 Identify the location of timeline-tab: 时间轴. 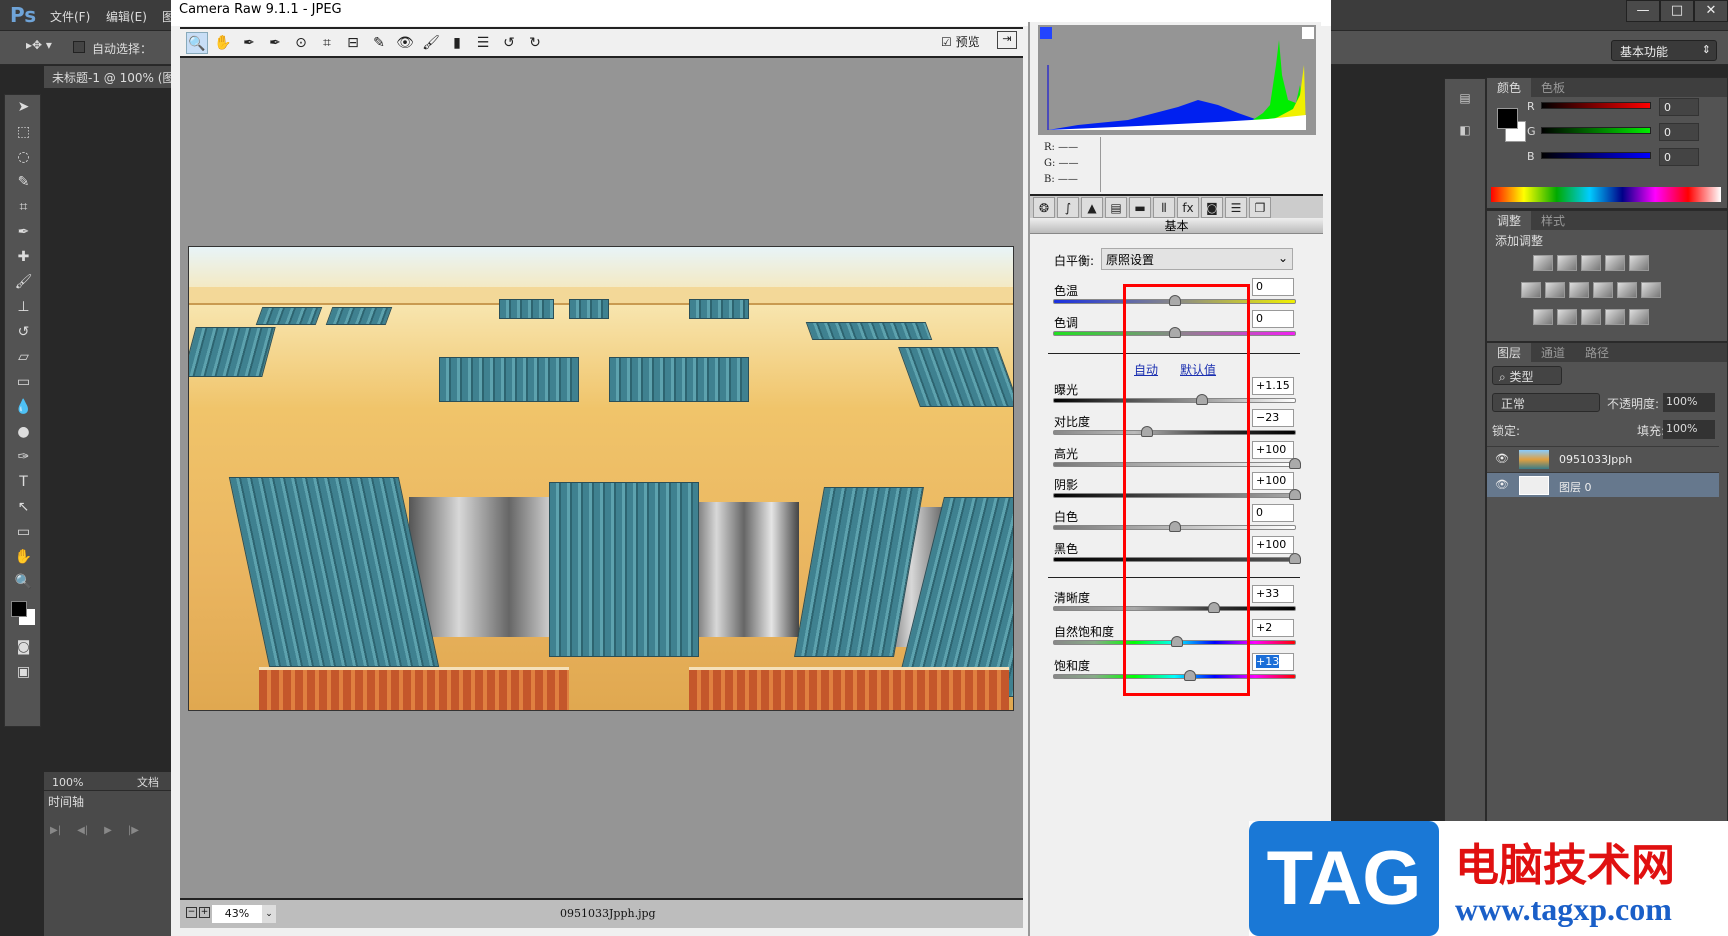
(66, 801).